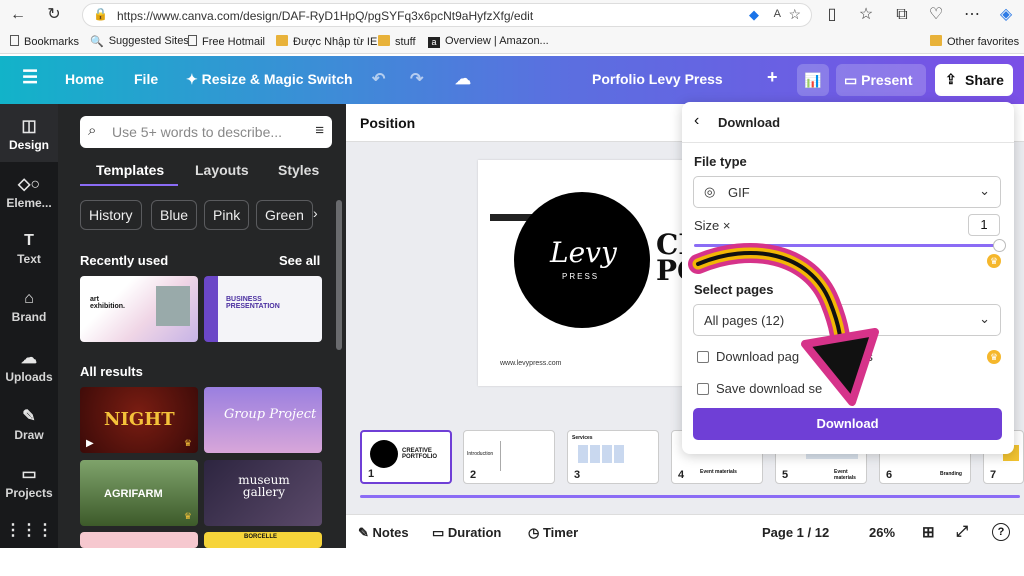 The height and width of the screenshot is (576, 1024). I want to click on rail-design: ◫ Design, so click(29, 134).